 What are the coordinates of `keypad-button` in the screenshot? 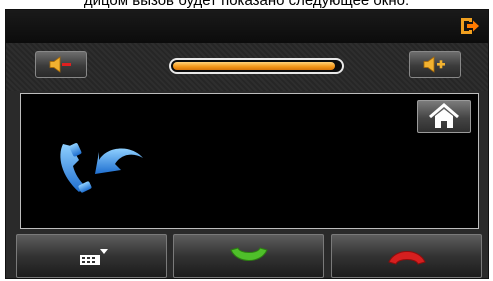 It's located at (91, 256).